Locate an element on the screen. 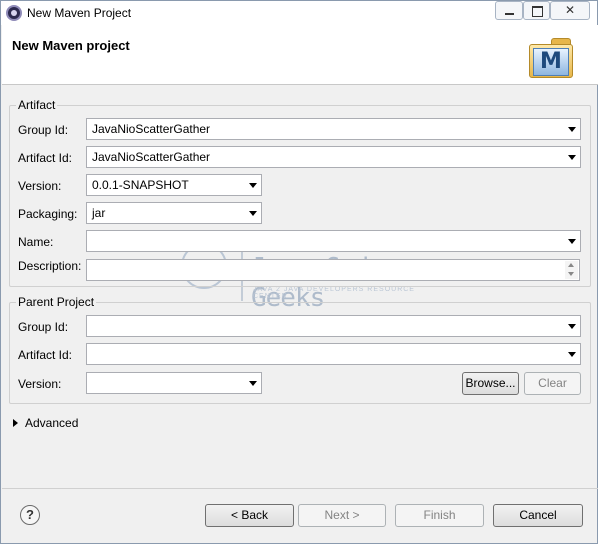  artifact-id-field: JavaNioScatterGather is located at coordinates (333, 157).